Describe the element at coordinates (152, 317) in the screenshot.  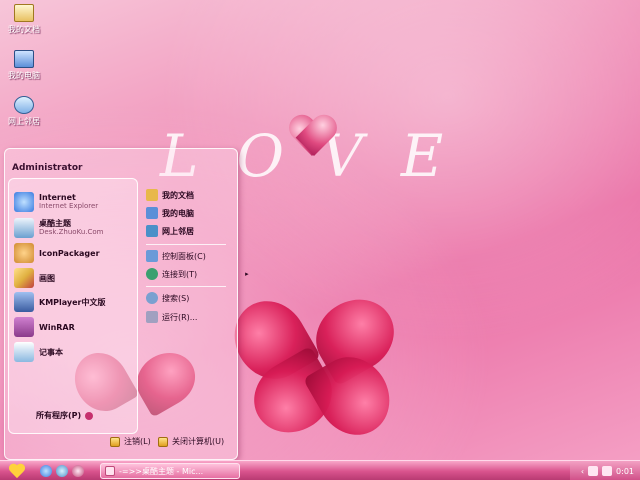
I see `run-icon` at that location.